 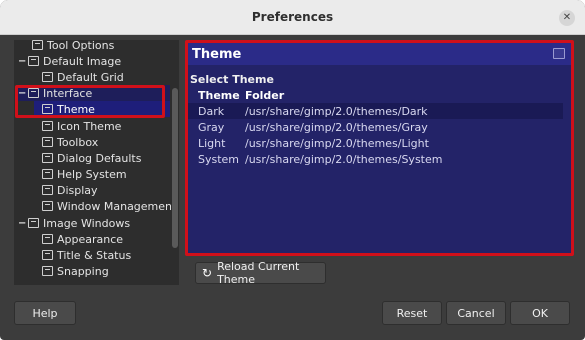 What do you see at coordinates (344, 159) in the screenshot?
I see `theme-folder: /usr/share/gimp/2.0/themes/System` at bounding box center [344, 159].